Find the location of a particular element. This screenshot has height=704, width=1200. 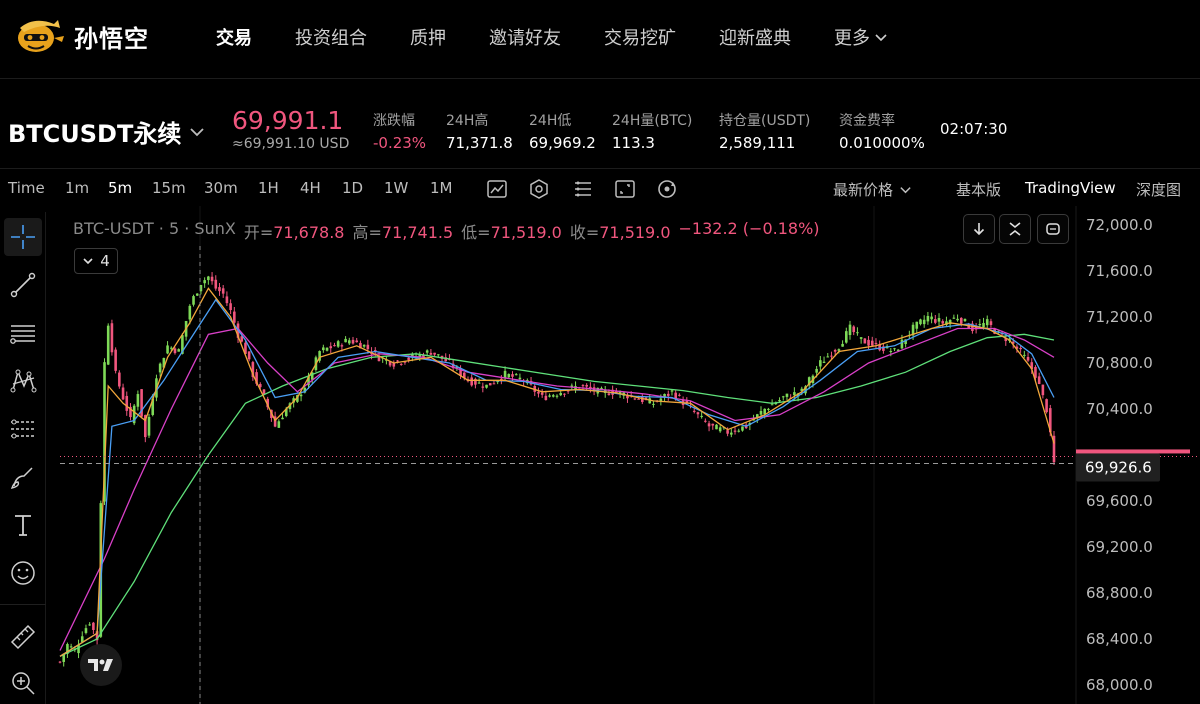

y-axis-tick: 70,400.0 is located at coordinates (1119, 409).